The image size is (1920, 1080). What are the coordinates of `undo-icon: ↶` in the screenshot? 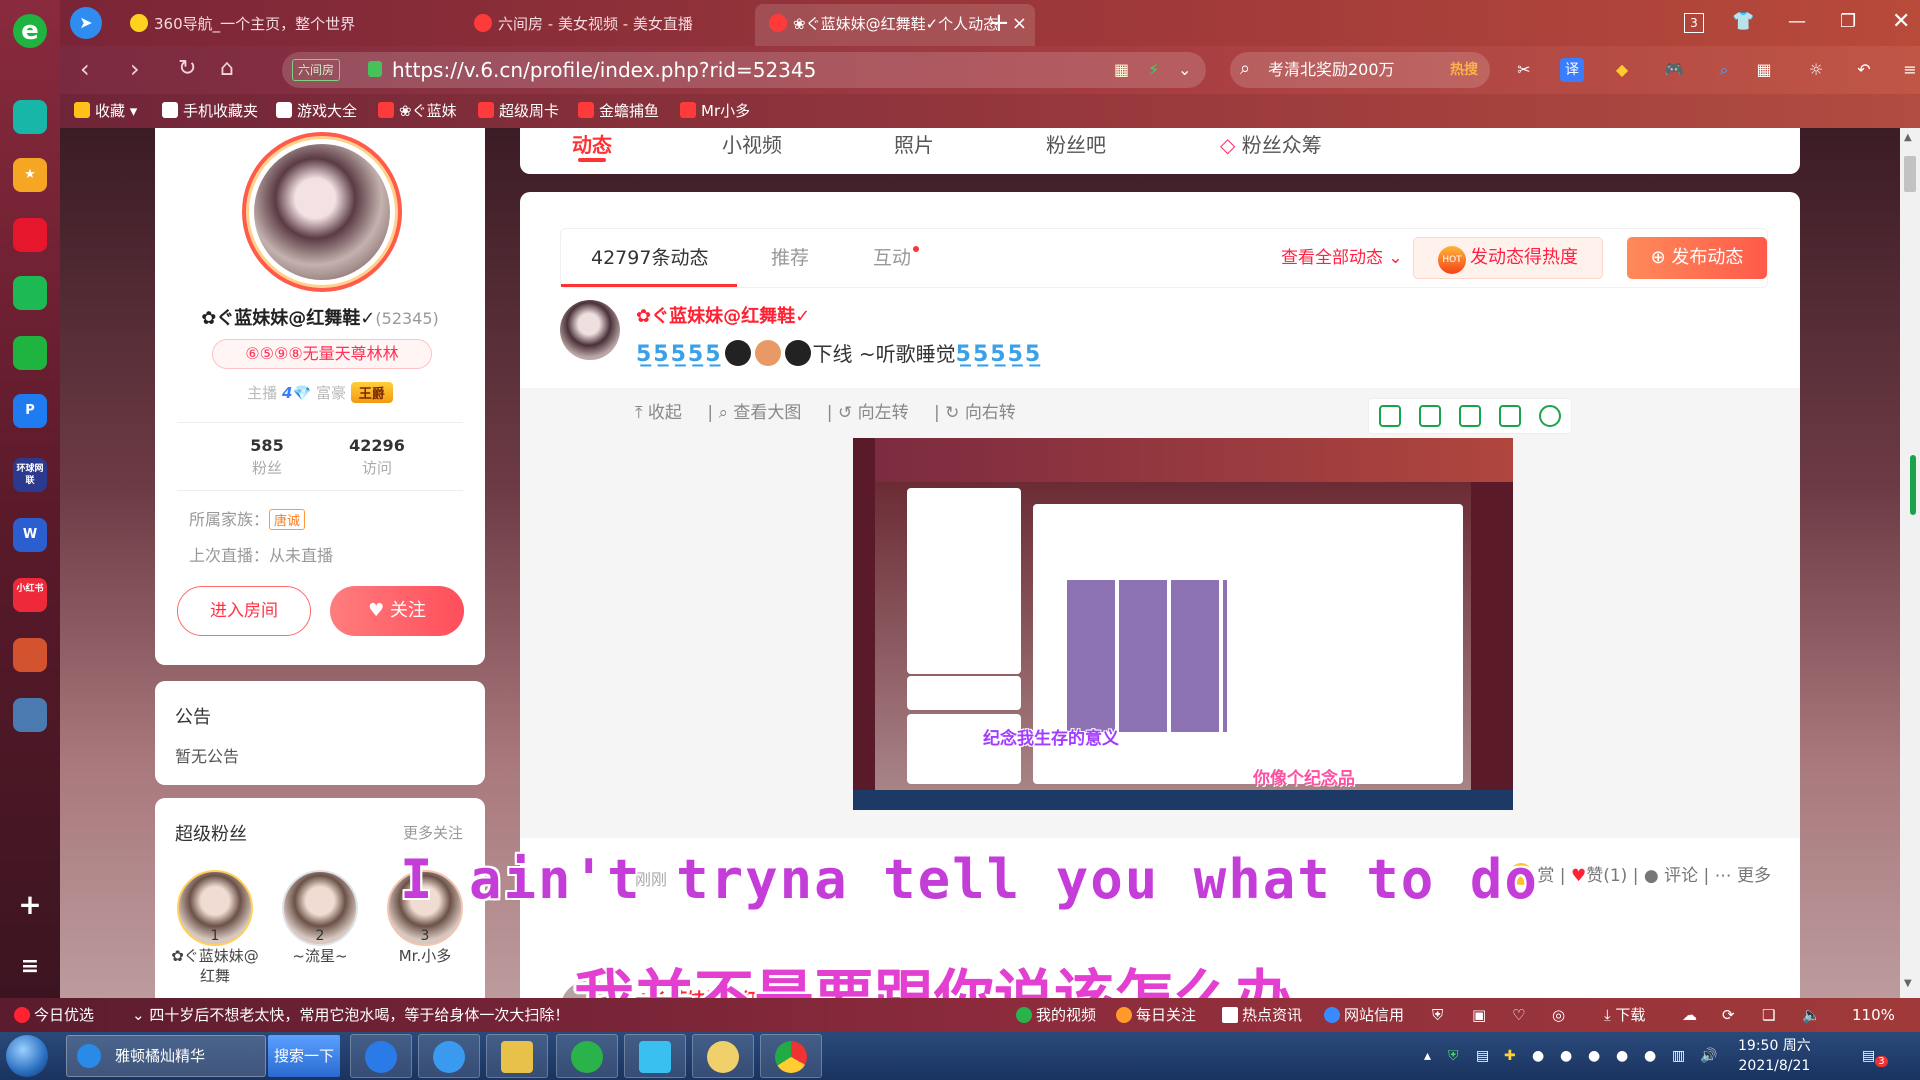 It's located at (1864, 70).